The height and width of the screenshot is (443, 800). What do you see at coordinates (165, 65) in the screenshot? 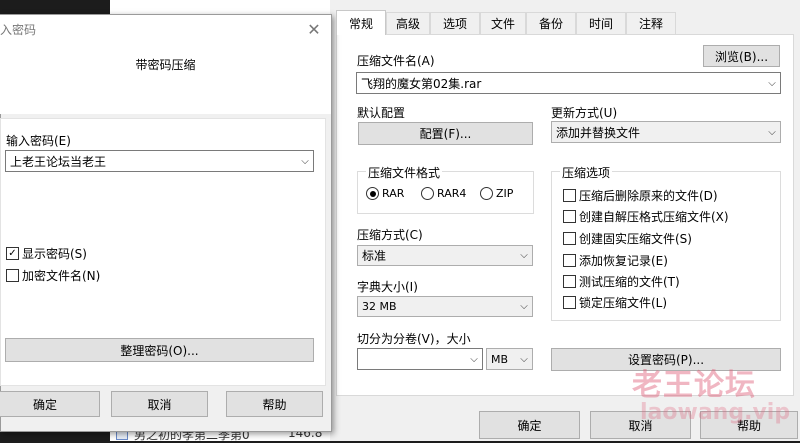
I see `password-dialog-header: 带密码压缩` at bounding box center [165, 65].